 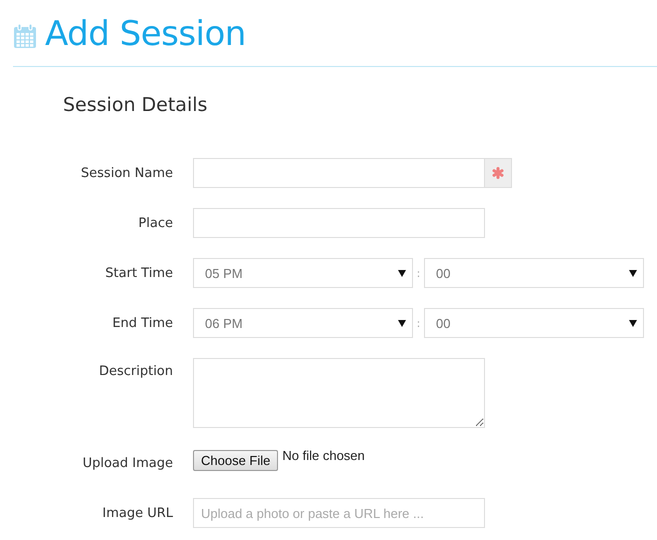 I want to click on field-label: End Time, so click(x=142, y=323).